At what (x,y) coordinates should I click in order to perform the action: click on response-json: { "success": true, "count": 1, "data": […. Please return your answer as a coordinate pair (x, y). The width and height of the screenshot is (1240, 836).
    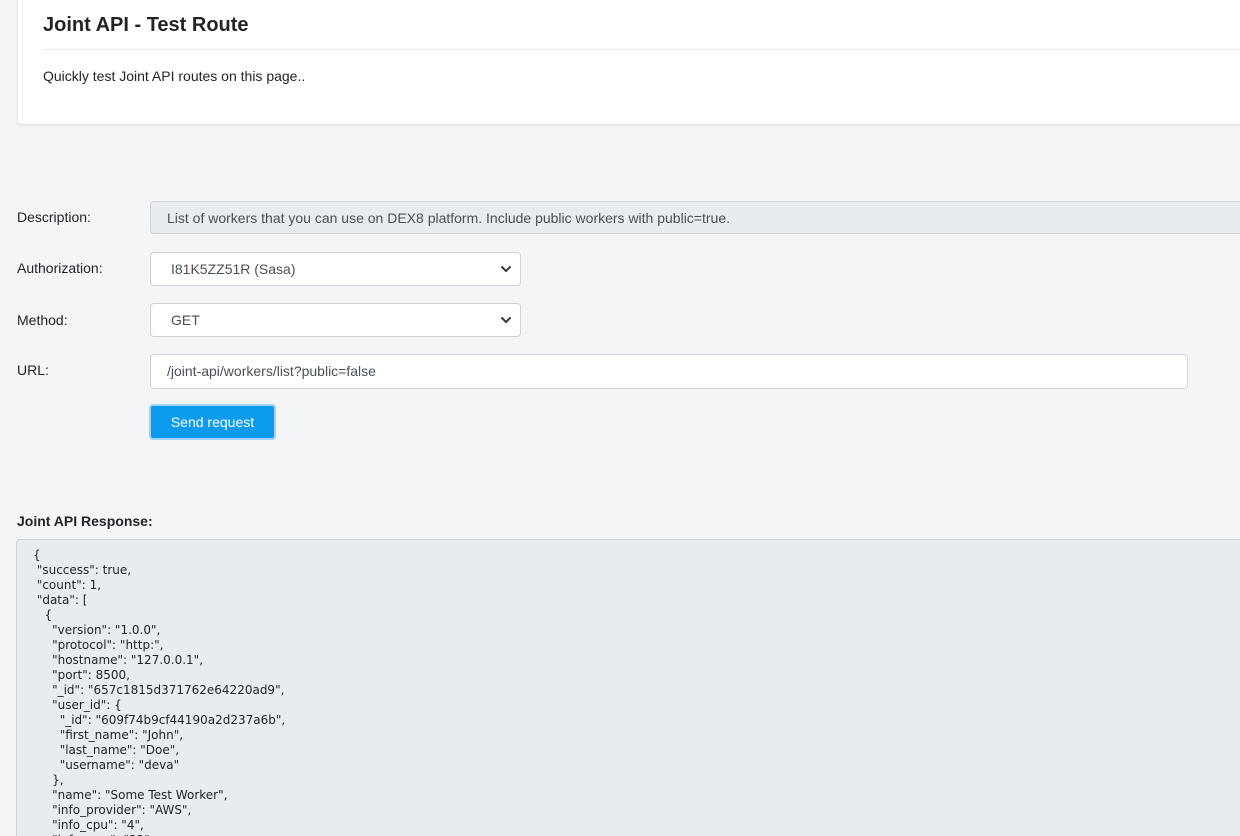
    Looking at the image, I should click on (159, 692).